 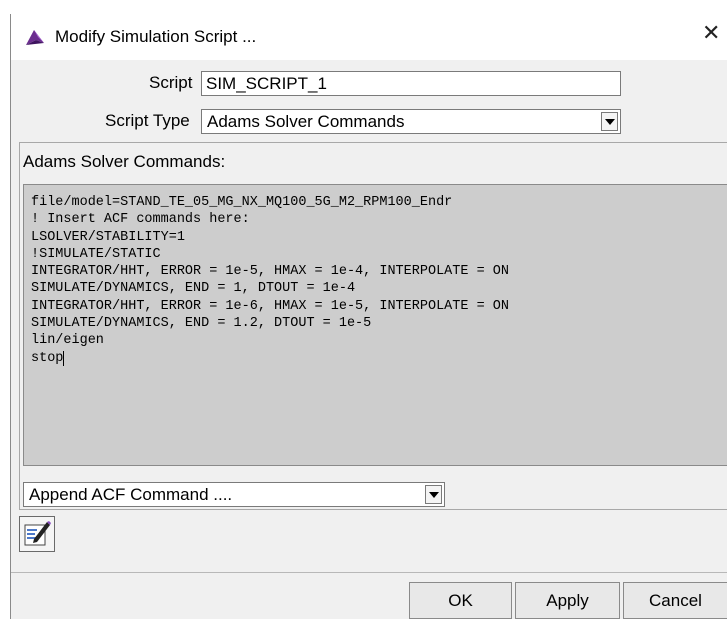 What do you see at coordinates (171, 82) in the screenshot?
I see `script-label: Script` at bounding box center [171, 82].